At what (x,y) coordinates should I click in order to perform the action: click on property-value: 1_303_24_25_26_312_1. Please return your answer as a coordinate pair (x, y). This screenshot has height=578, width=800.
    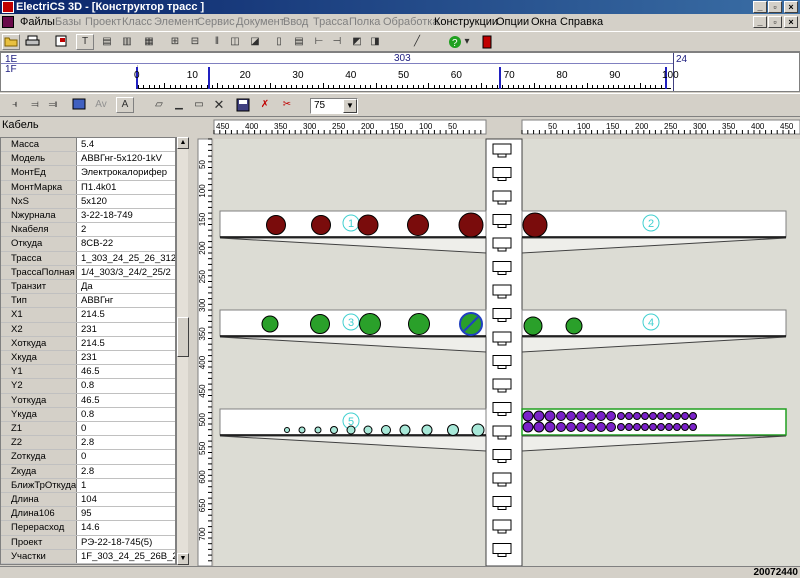
    Looking at the image, I should click on (127, 258).